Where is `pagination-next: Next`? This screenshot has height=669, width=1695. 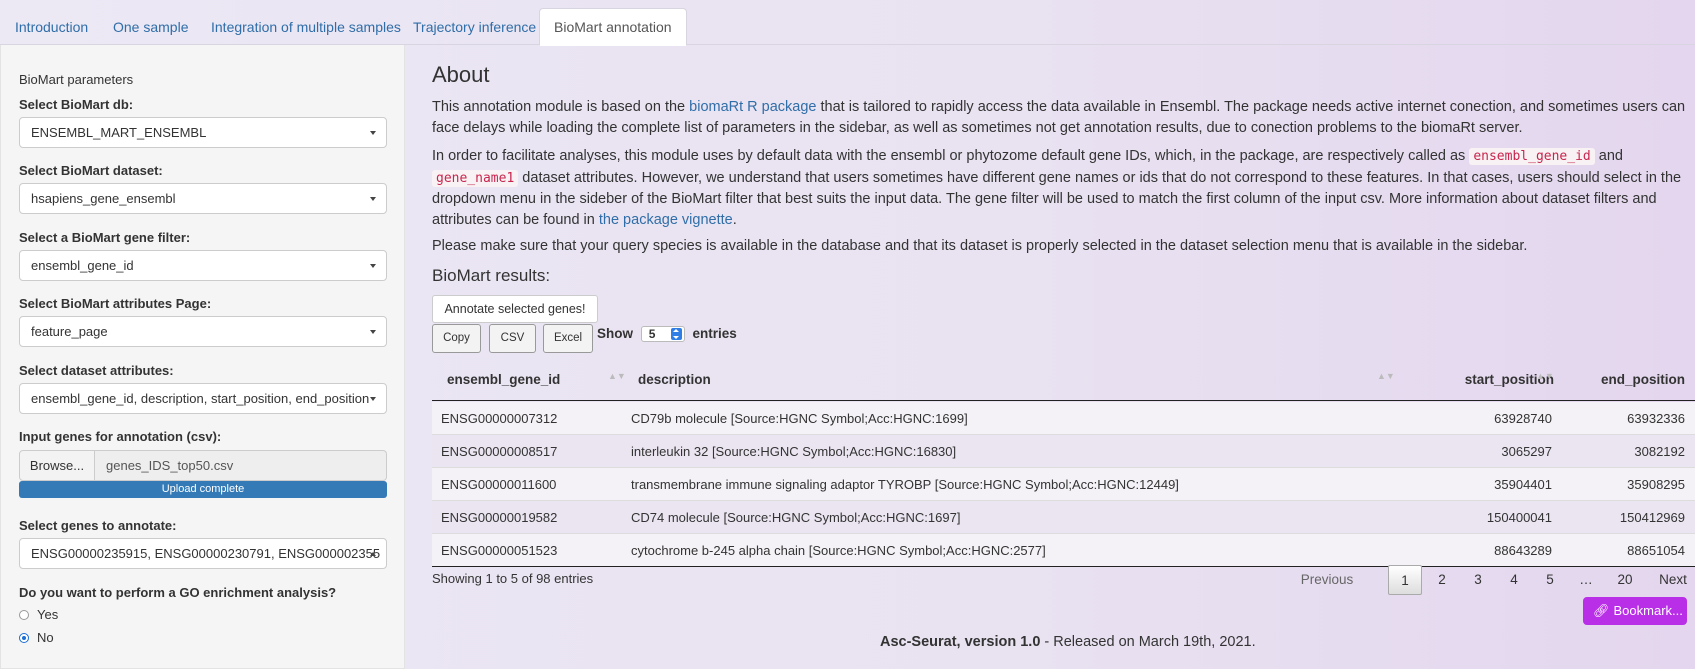
pagination-next: Next is located at coordinates (1673, 580).